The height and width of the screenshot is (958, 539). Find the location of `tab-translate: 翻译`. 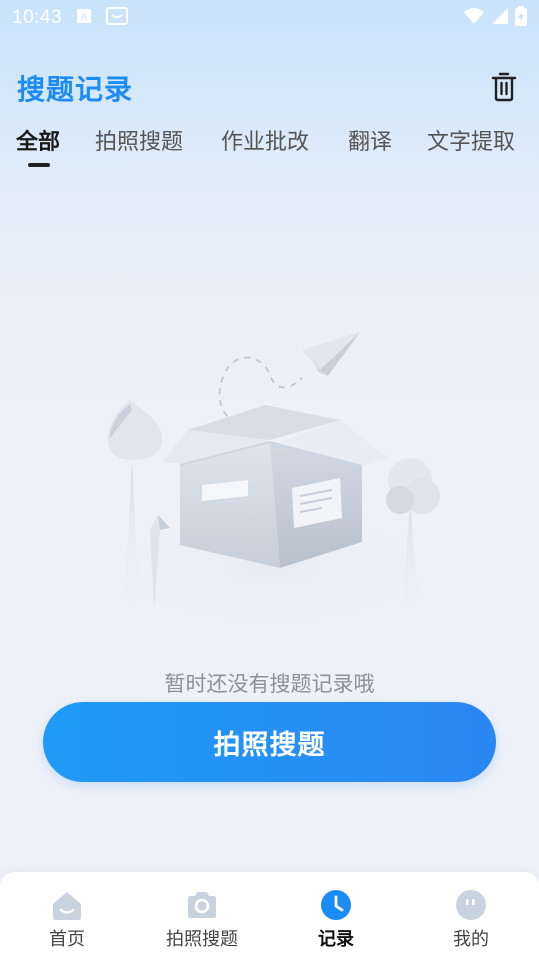

tab-translate: 翻译 is located at coordinates (370, 140).